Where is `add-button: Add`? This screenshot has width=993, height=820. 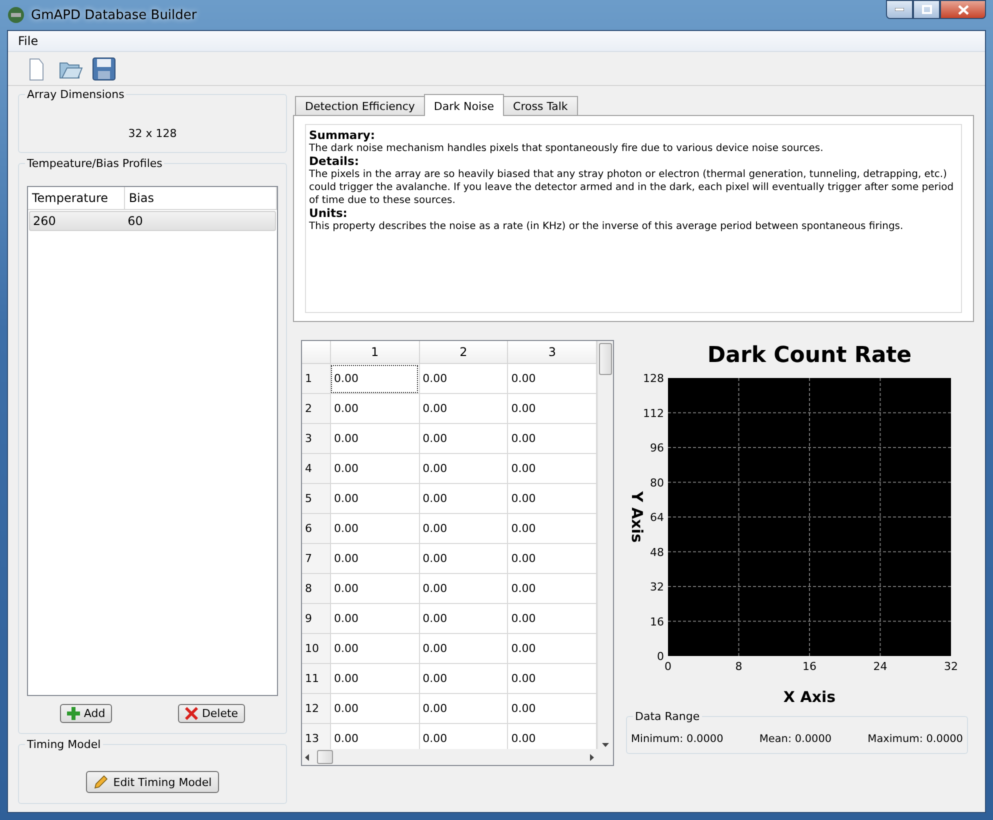 add-button: Add is located at coordinates (86, 713).